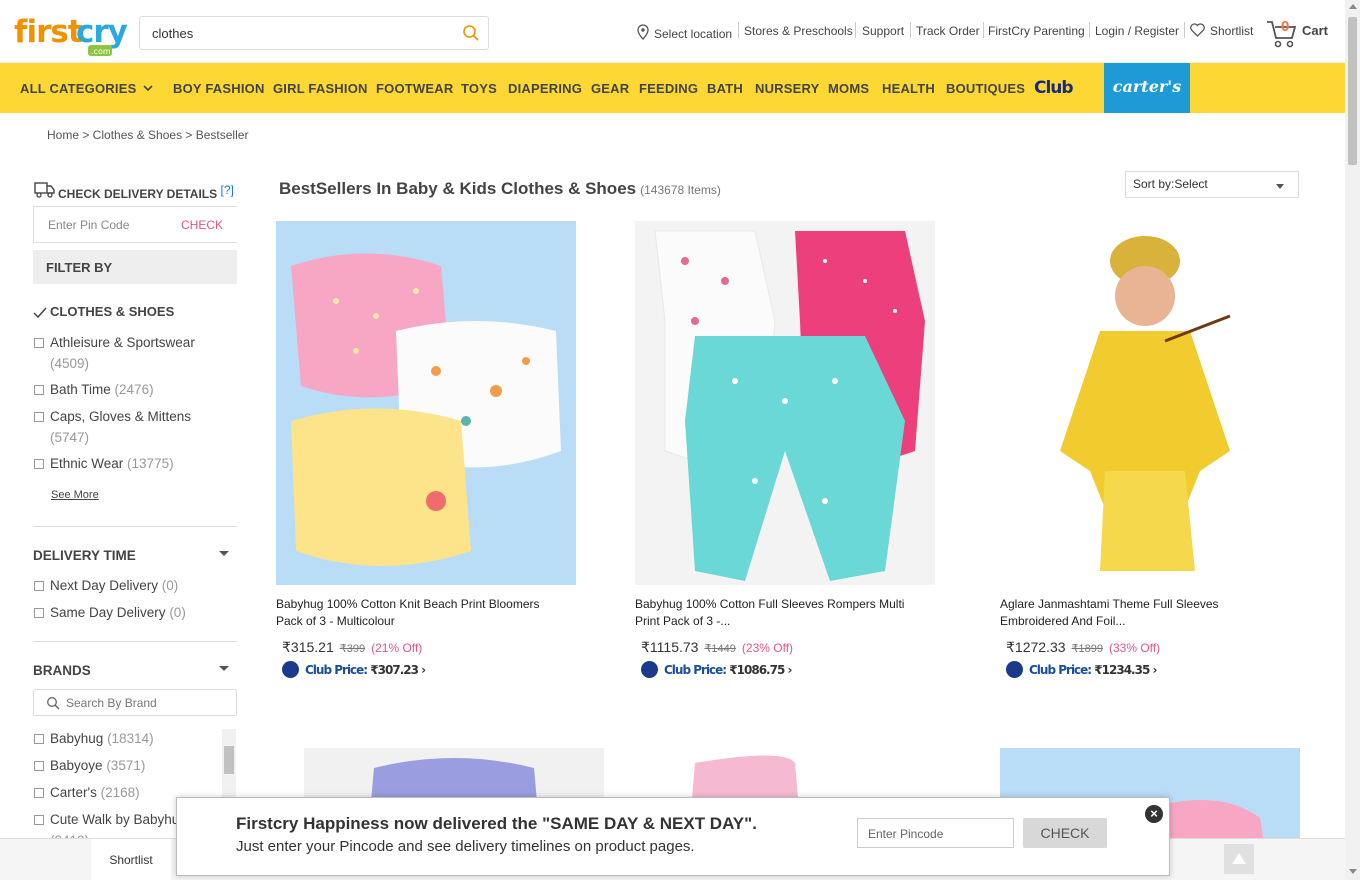 The height and width of the screenshot is (880, 1360). What do you see at coordinates (717, 647) in the screenshot?
I see `product-price: ₹1115.73 ₹1449 (23% Off)` at bounding box center [717, 647].